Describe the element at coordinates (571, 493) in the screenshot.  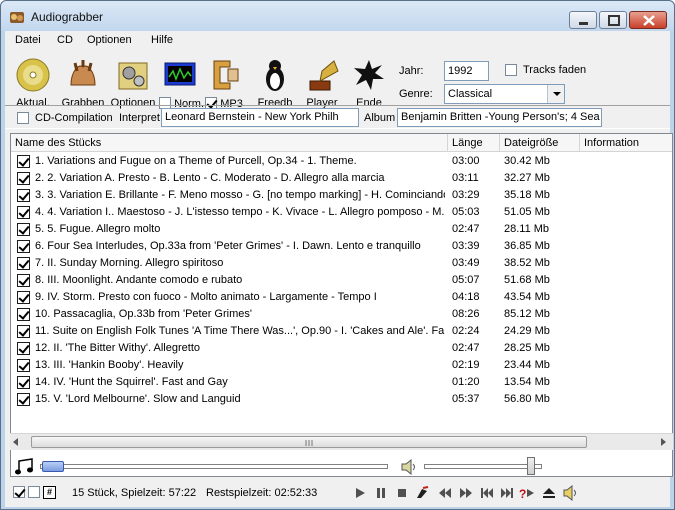
I see `mute-speaker-icon` at that location.